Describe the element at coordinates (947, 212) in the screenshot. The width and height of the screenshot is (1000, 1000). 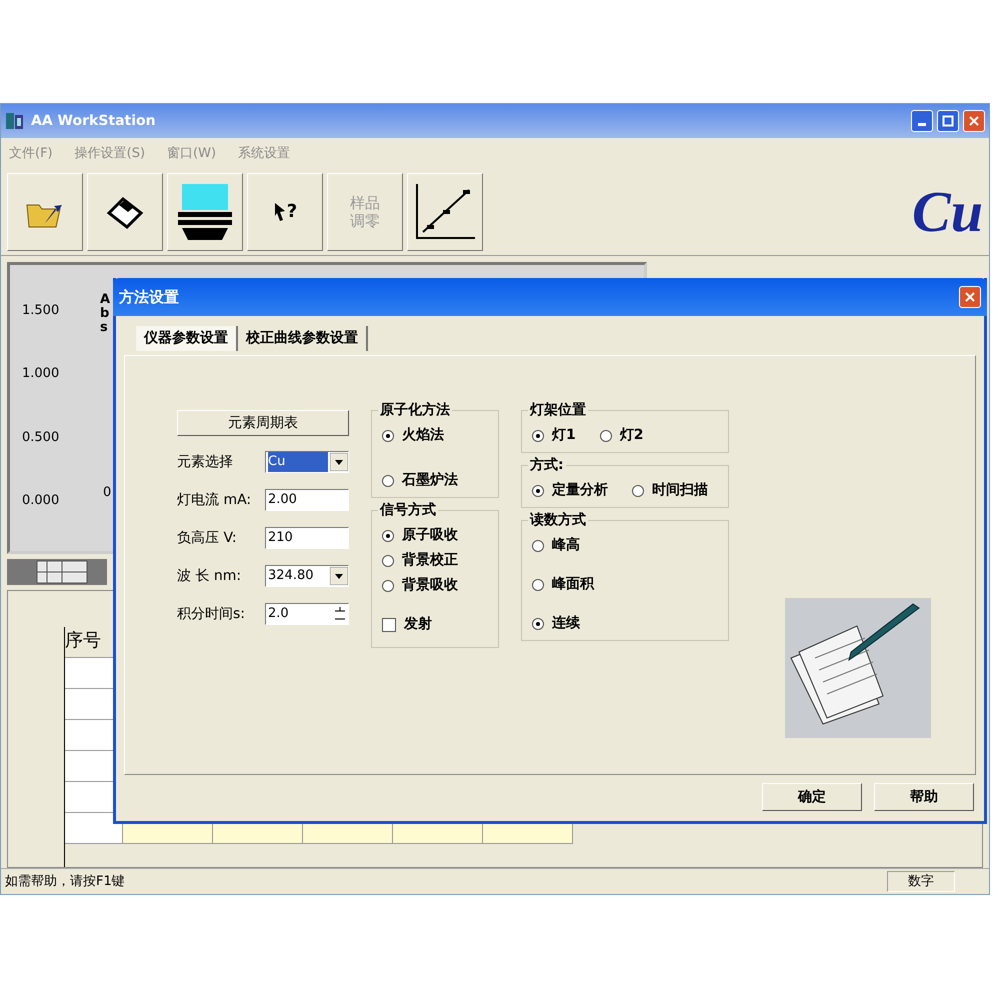
I see `brand-logo: Cu` at that location.